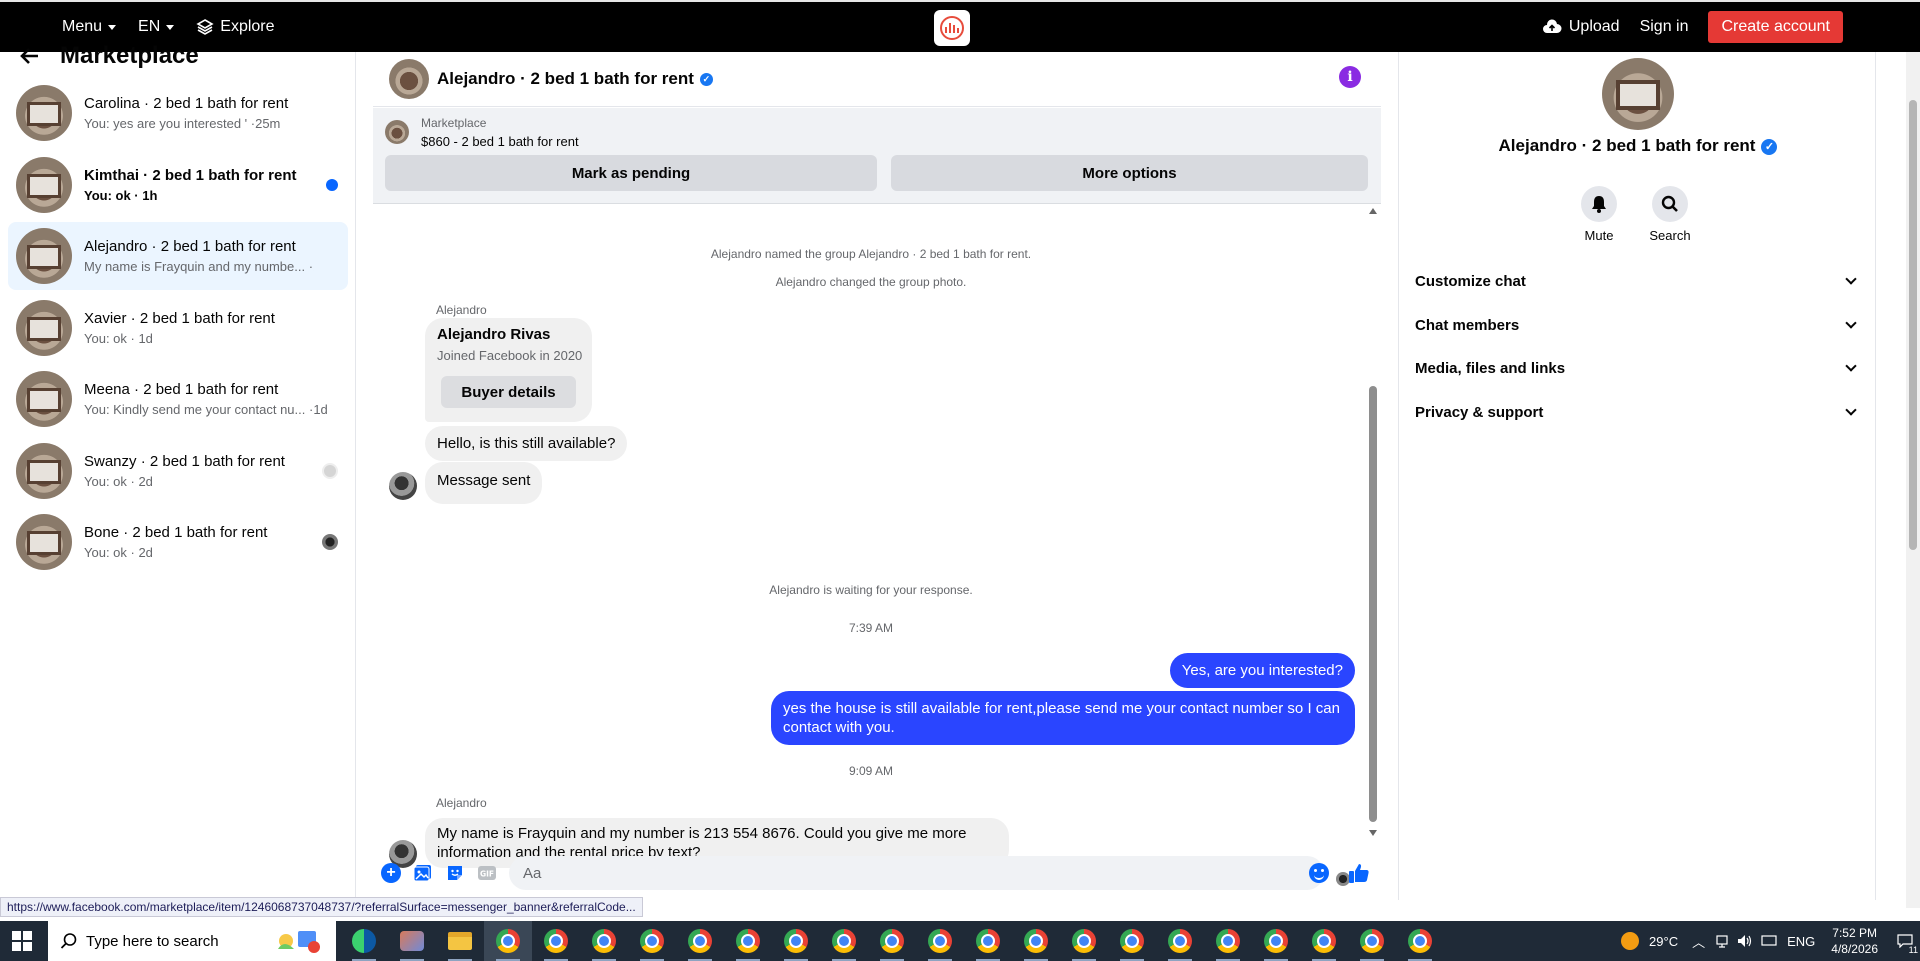  What do you see at coordinates (455, 873) in the screenshot?
I see `sticker-icon` at bounding box center [455, 873].